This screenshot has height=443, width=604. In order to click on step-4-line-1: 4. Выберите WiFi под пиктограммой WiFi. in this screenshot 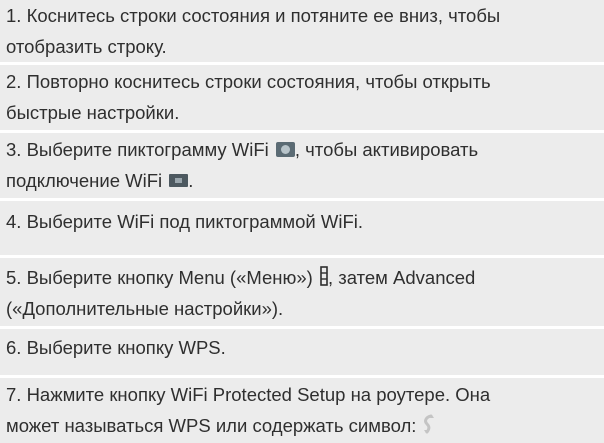, I will do `click(185, 221)`.